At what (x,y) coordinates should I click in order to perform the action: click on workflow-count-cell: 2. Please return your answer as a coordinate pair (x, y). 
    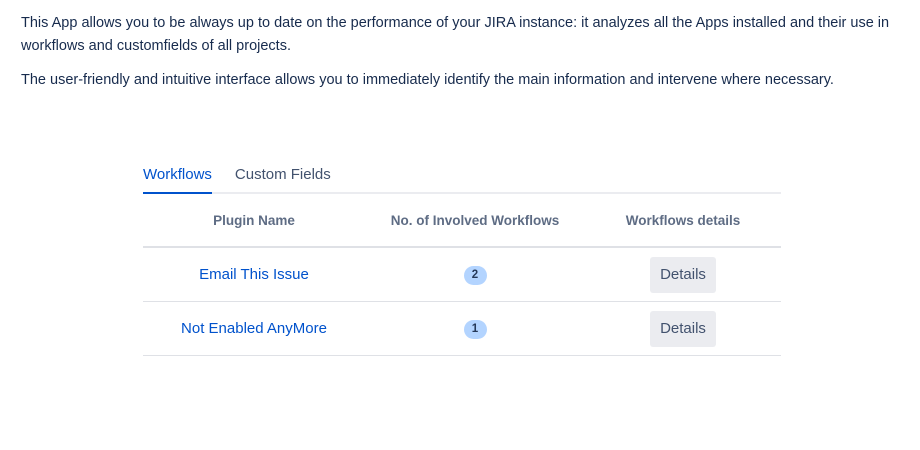
    Looking at the image, I should click on (475, 274).